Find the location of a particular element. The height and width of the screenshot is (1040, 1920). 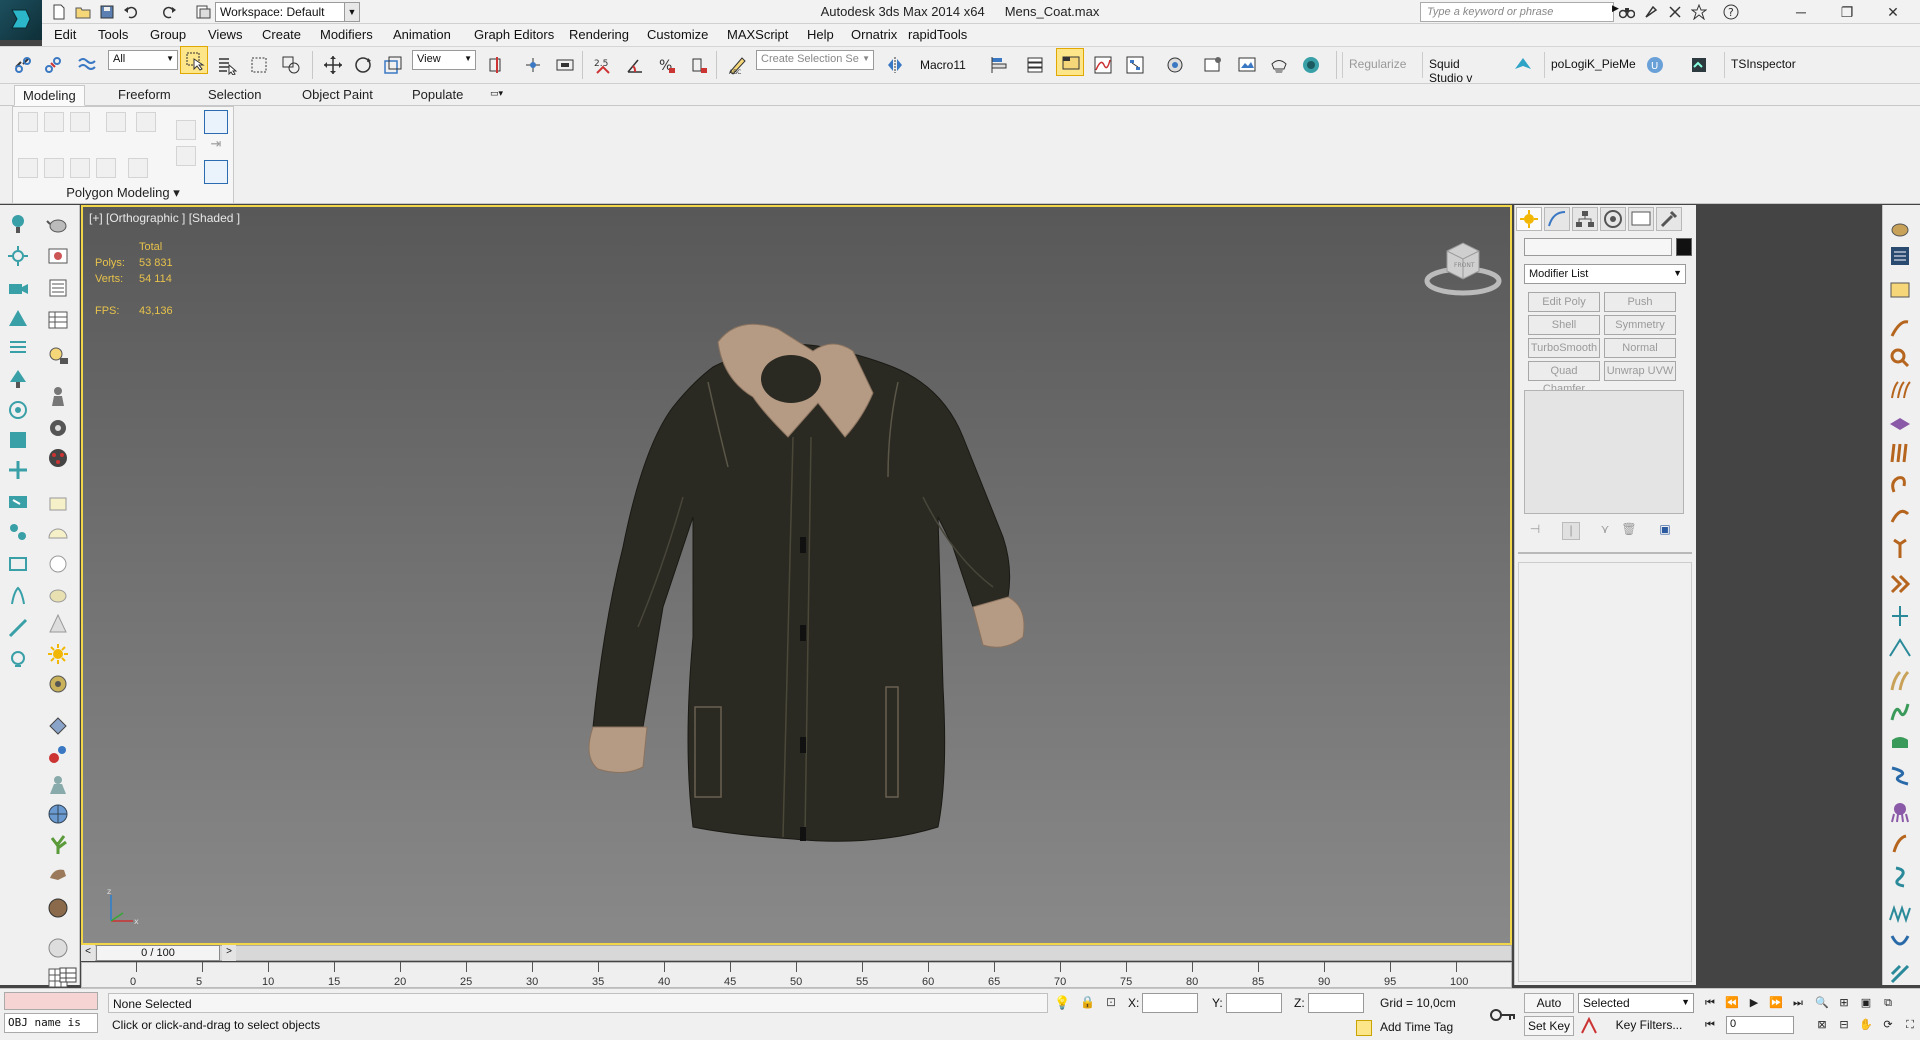

menu-modifiers: Modifiers is located at coordinates (346, 34).